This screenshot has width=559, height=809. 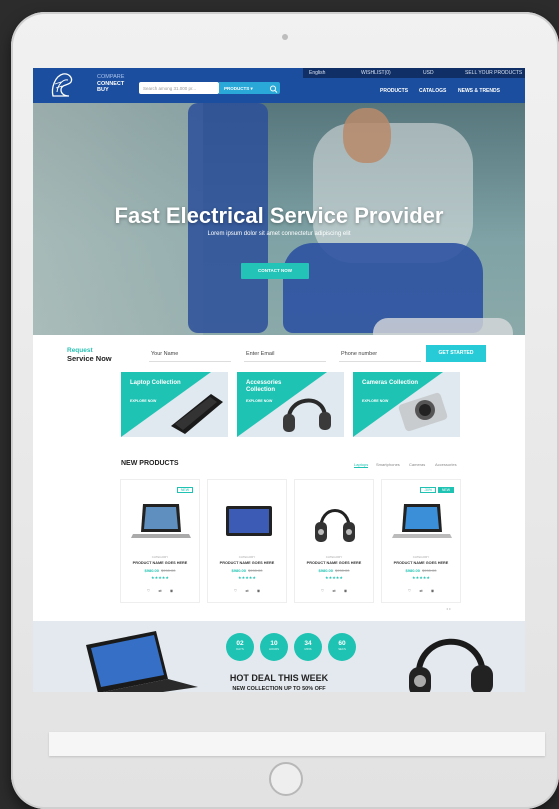 What do you see at coordinates (164, 354) in the screenshot?
I see `name-field: Your Name` at bounding box center [164, 354].